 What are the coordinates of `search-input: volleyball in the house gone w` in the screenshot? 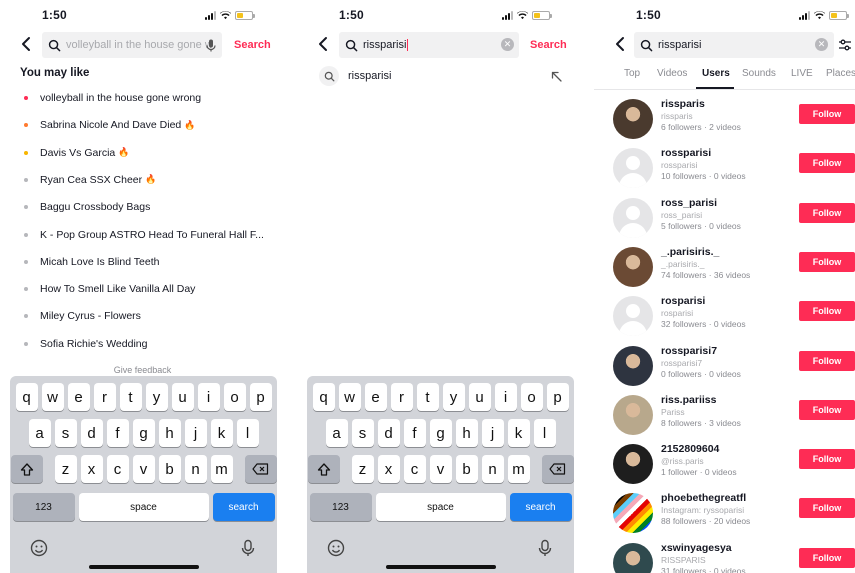 It's located at (132, 45).